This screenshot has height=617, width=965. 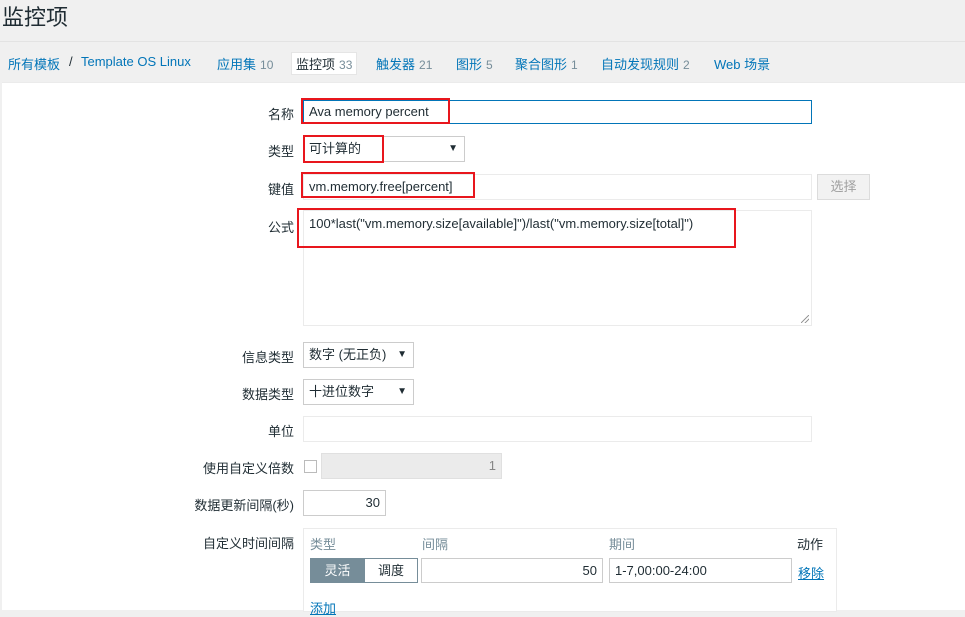 I want to click on tab-count: 21, so click(x=426, y=65).